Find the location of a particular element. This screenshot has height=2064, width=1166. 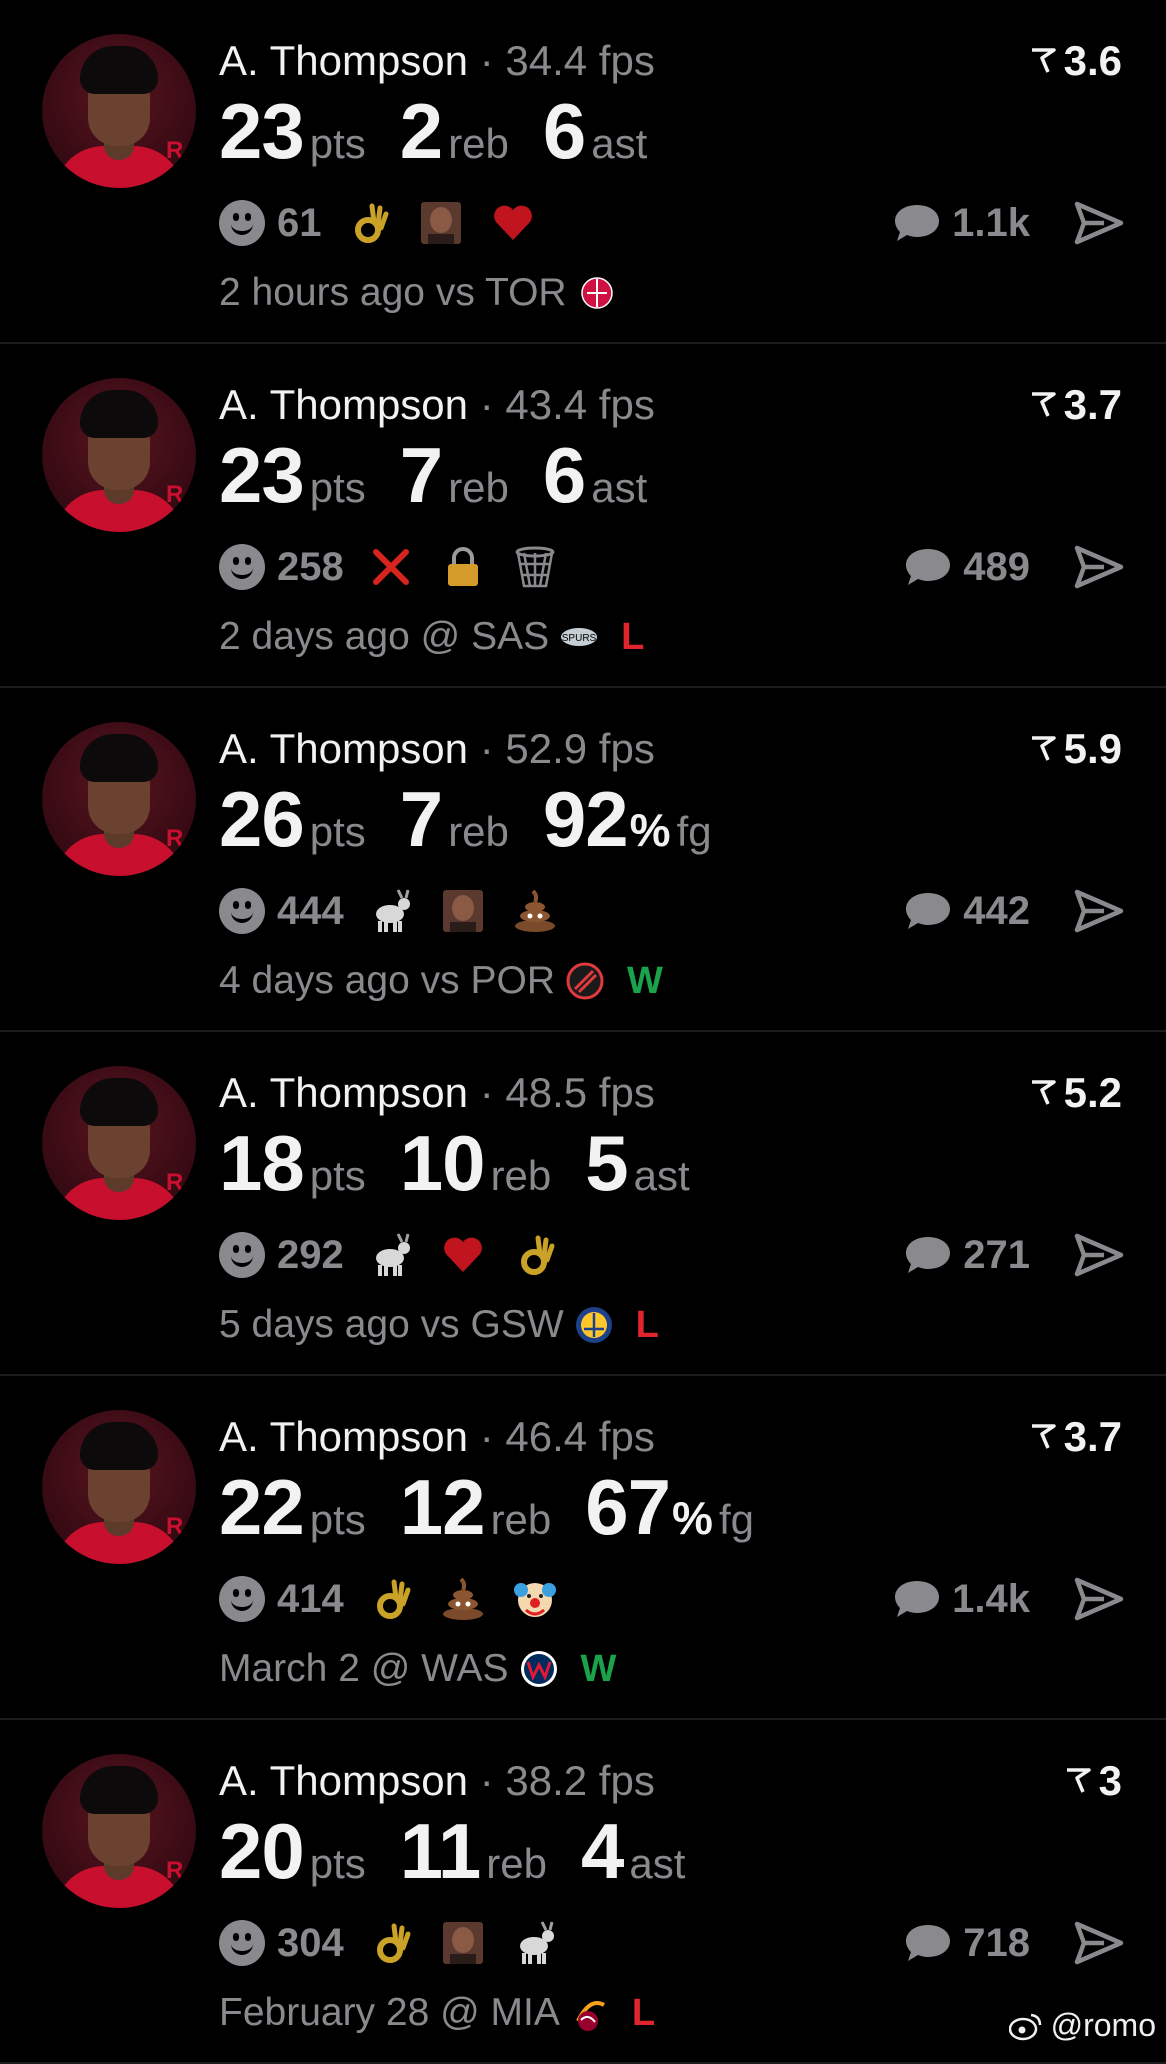

stat-value: 18 is located at coordinates (262, 1163).